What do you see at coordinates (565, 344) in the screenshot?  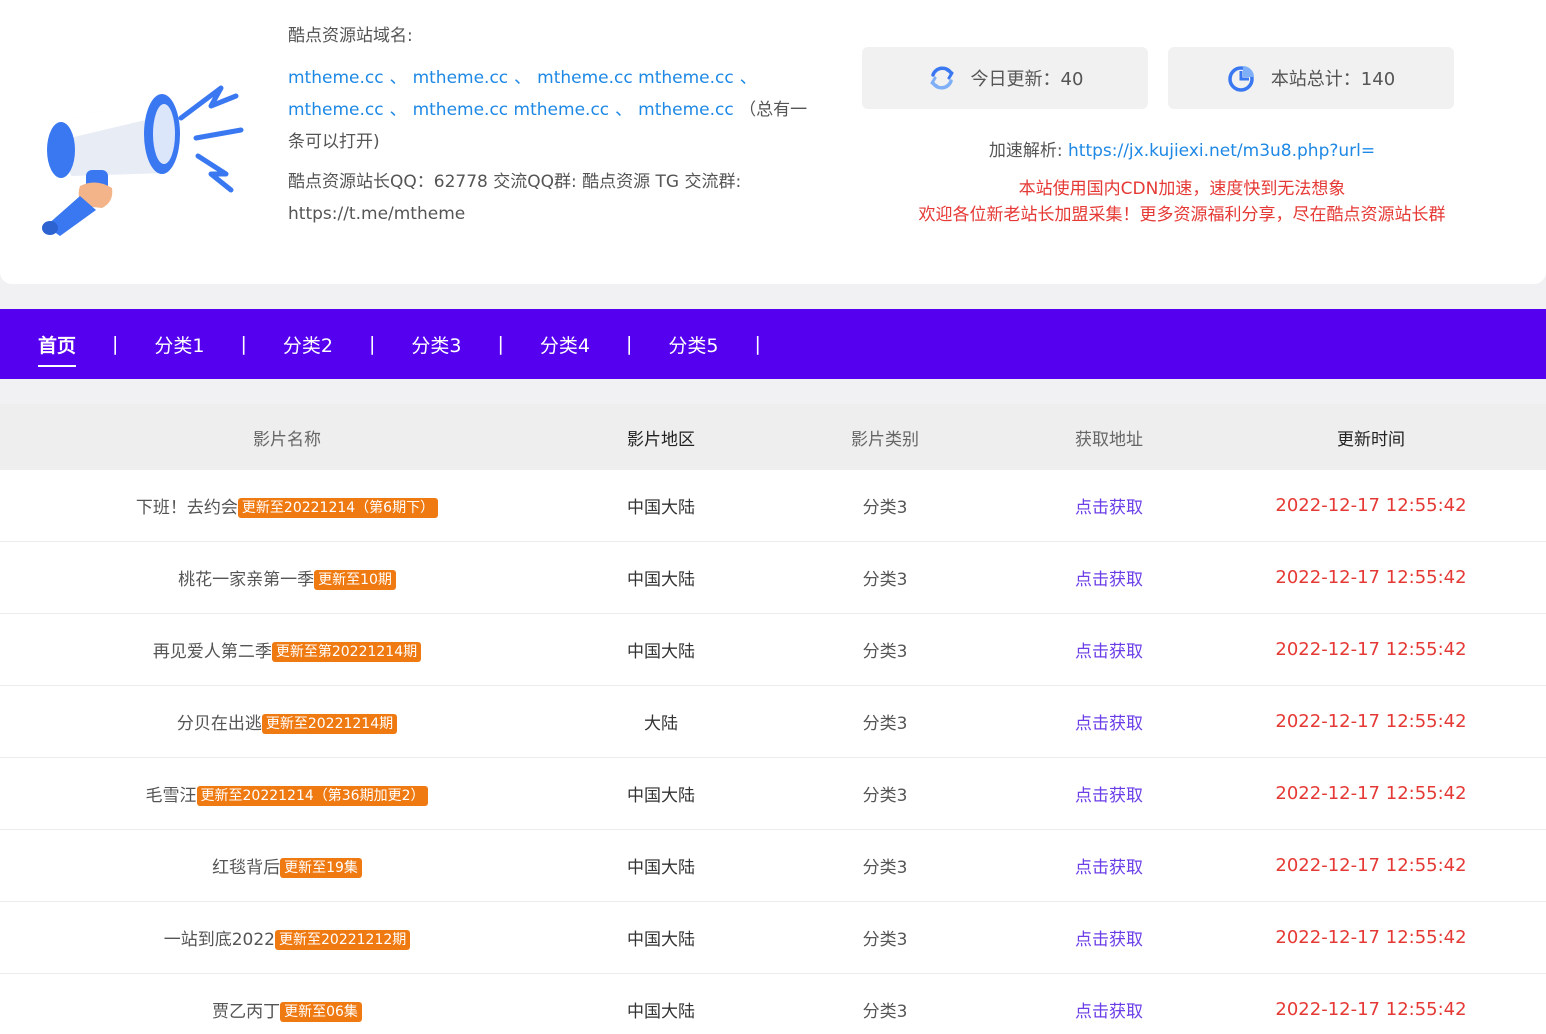 I see `nav-item-category4: 分类4` at bounding box center [565, 344].